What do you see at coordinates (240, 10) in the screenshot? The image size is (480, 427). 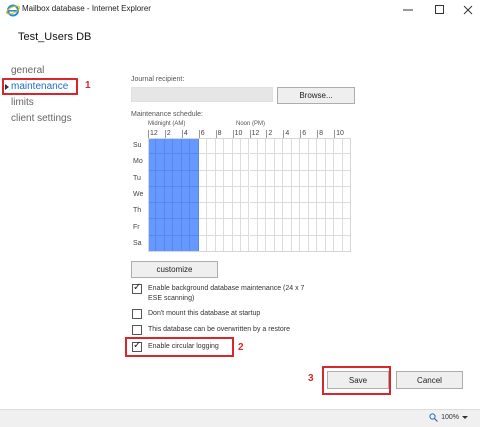 I see `title-bar: Mailbox database - Internet Explorer` at bounding box center [240, 10].